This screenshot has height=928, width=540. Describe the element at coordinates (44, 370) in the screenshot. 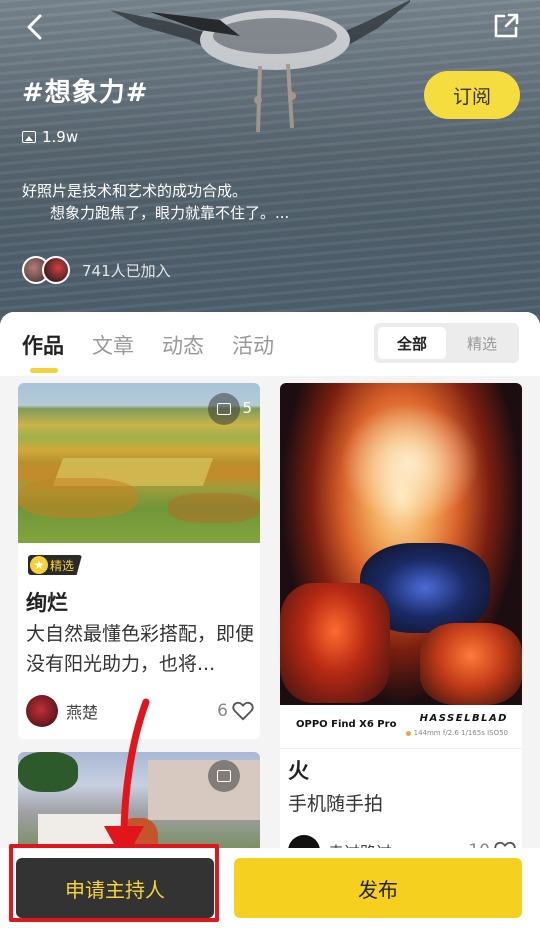

I see `active-tab-indicator` at that location.